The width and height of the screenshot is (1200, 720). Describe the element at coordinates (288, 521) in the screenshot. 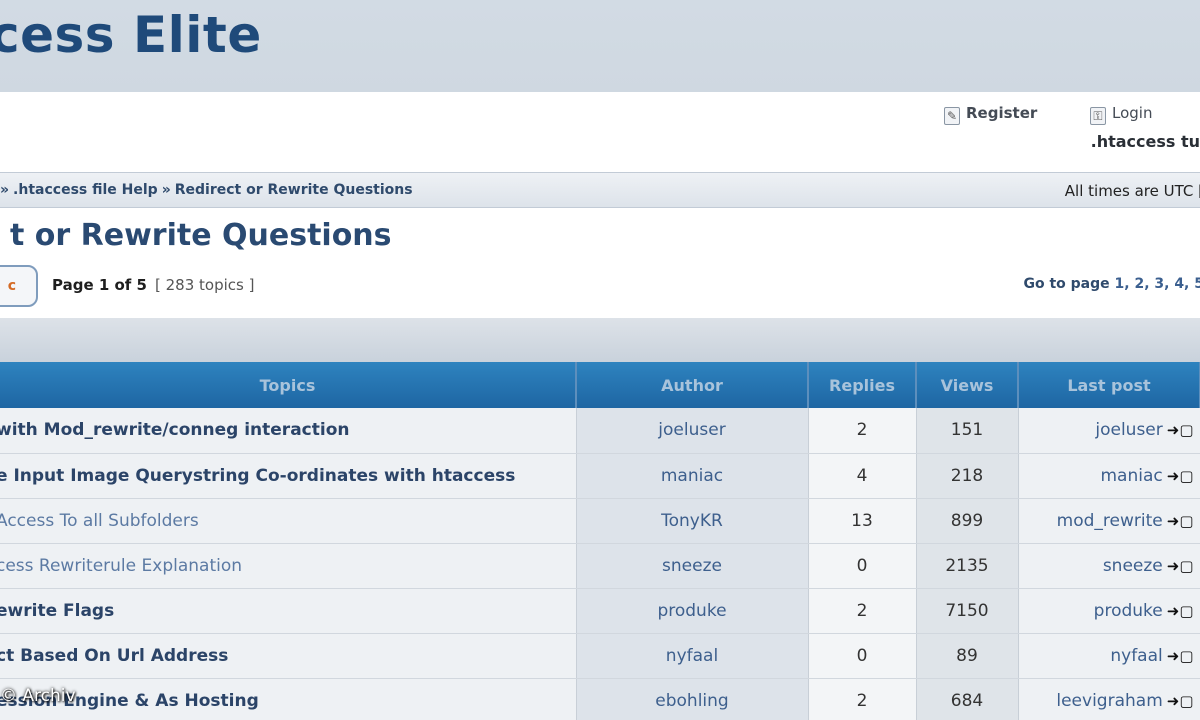

I see `topic-title-link: Access To all Subfolders` at that location.